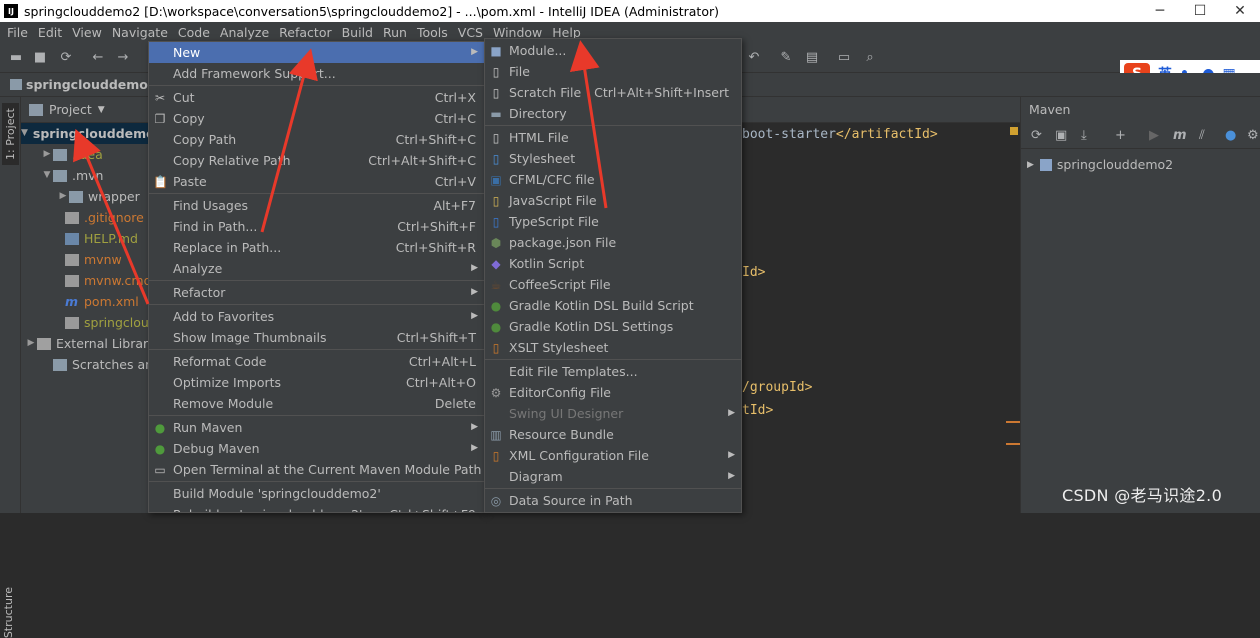 The width and height of the screenshot is (1260, 638). What do you see at coordinates (613, 242) in the screenshot?
I see `new-item-package-json-file: ⬢ package.json File` at bounding box center [613, 242].